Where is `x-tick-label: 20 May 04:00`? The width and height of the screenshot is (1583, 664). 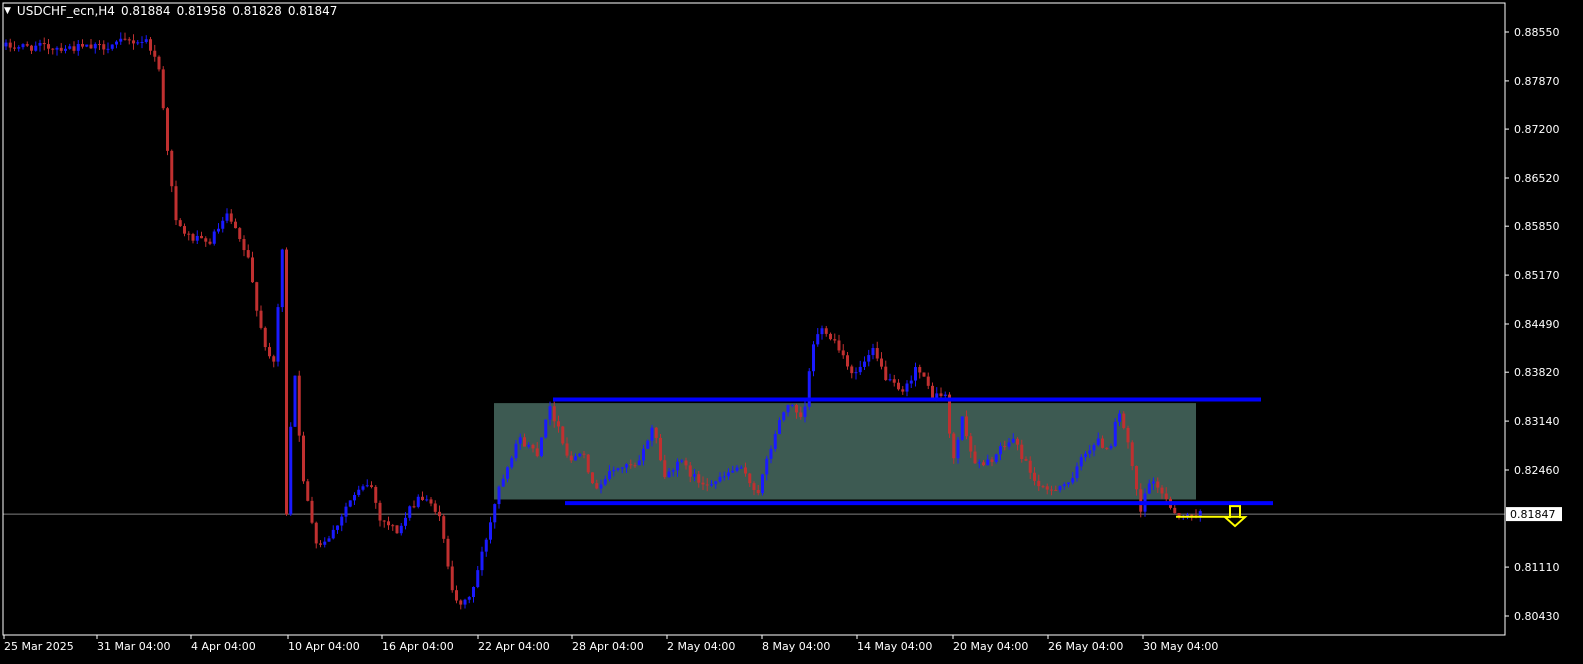 x-tick-label: 20 May 04:00 is located at coordinates (990, 646).